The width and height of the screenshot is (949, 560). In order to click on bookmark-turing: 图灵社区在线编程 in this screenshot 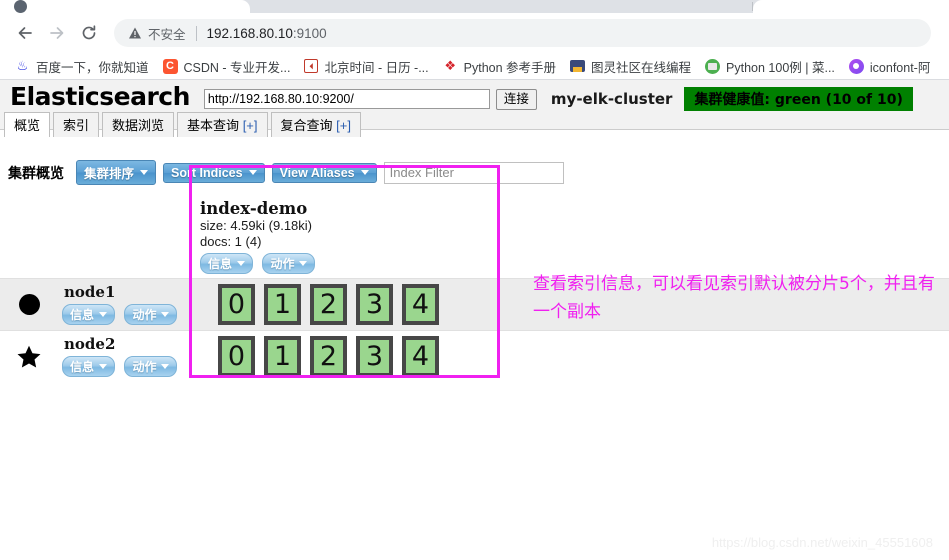, I will do `click(630, 66)`.